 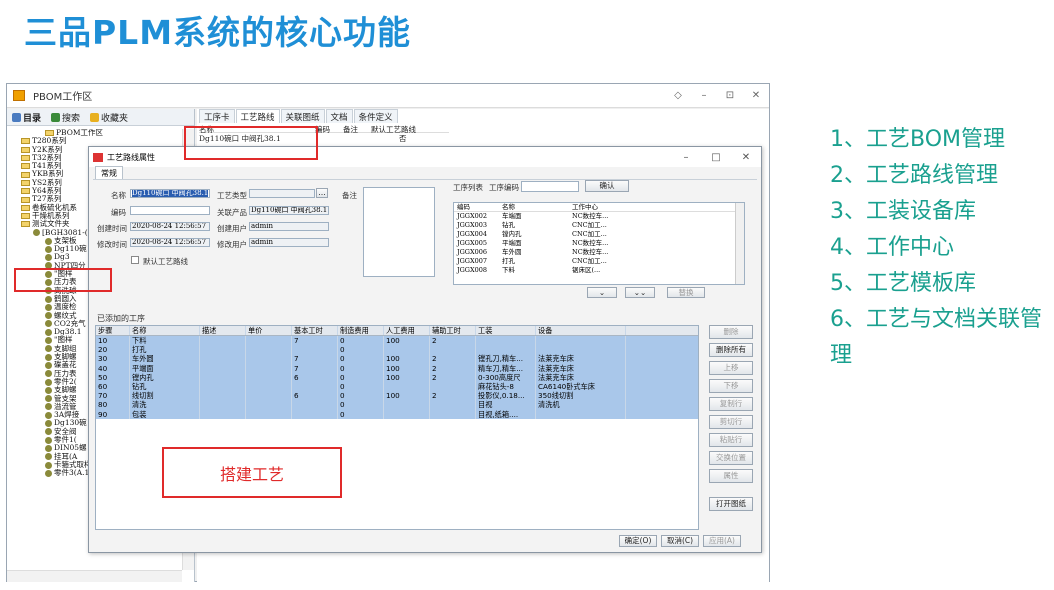 What do you see at coordinates (257, 116) in the screenshot?
I see `tab-process-route: 工艺路线` at bounding box center [257, 116].